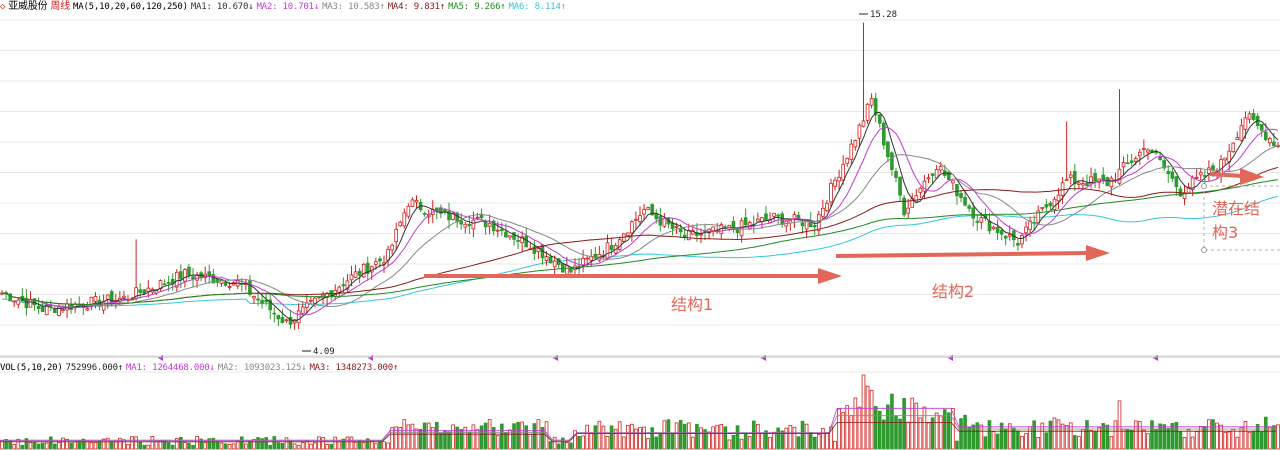 Image resolution: width=1280 pixels, height=450 pixels. I want to click on period-label: 周线, so click(60, 6).